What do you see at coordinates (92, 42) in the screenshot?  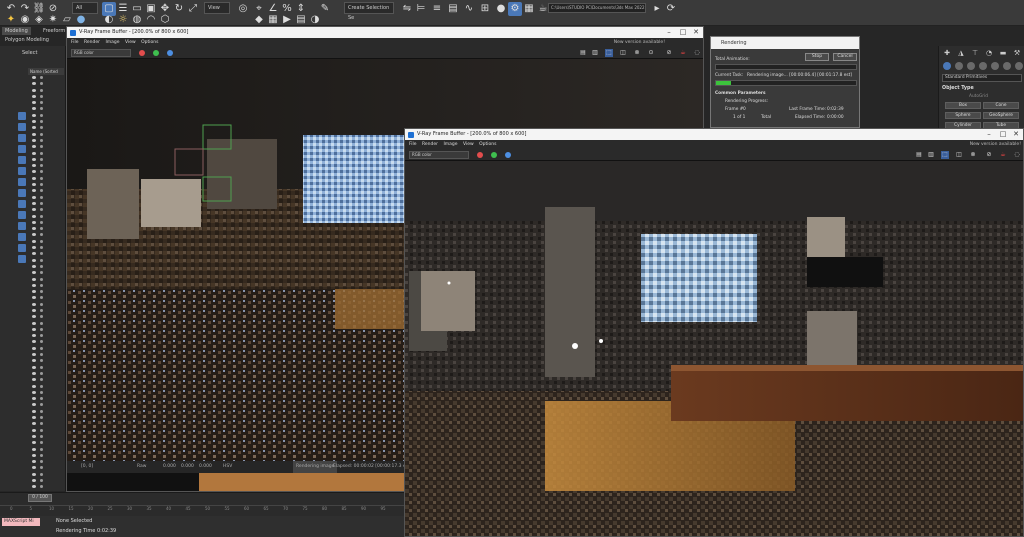 I see `menu-render: Render` at bounding box center [92, 42].